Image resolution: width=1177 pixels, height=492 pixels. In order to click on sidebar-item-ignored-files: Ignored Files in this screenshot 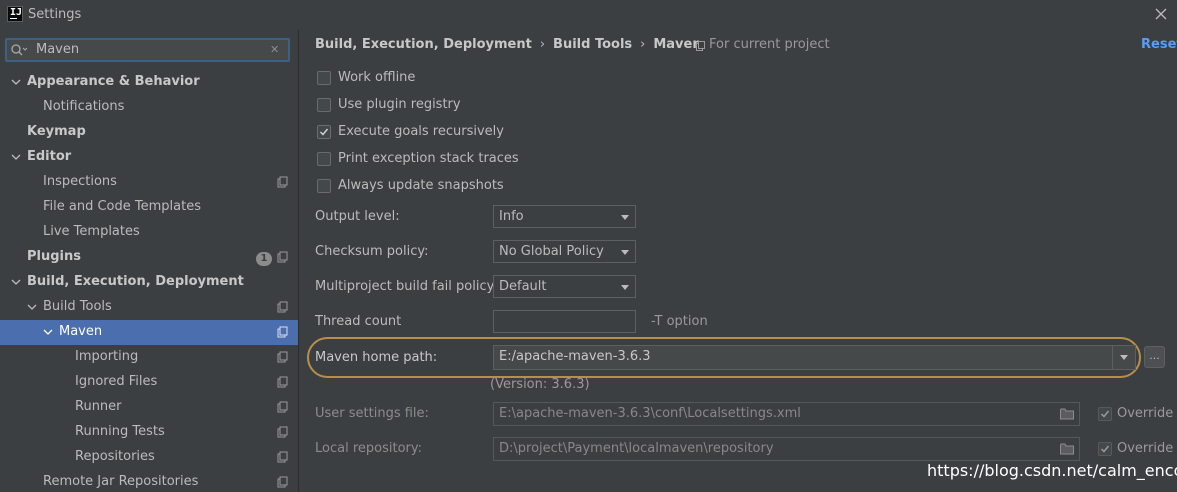, I will do `click(149, 382)`.